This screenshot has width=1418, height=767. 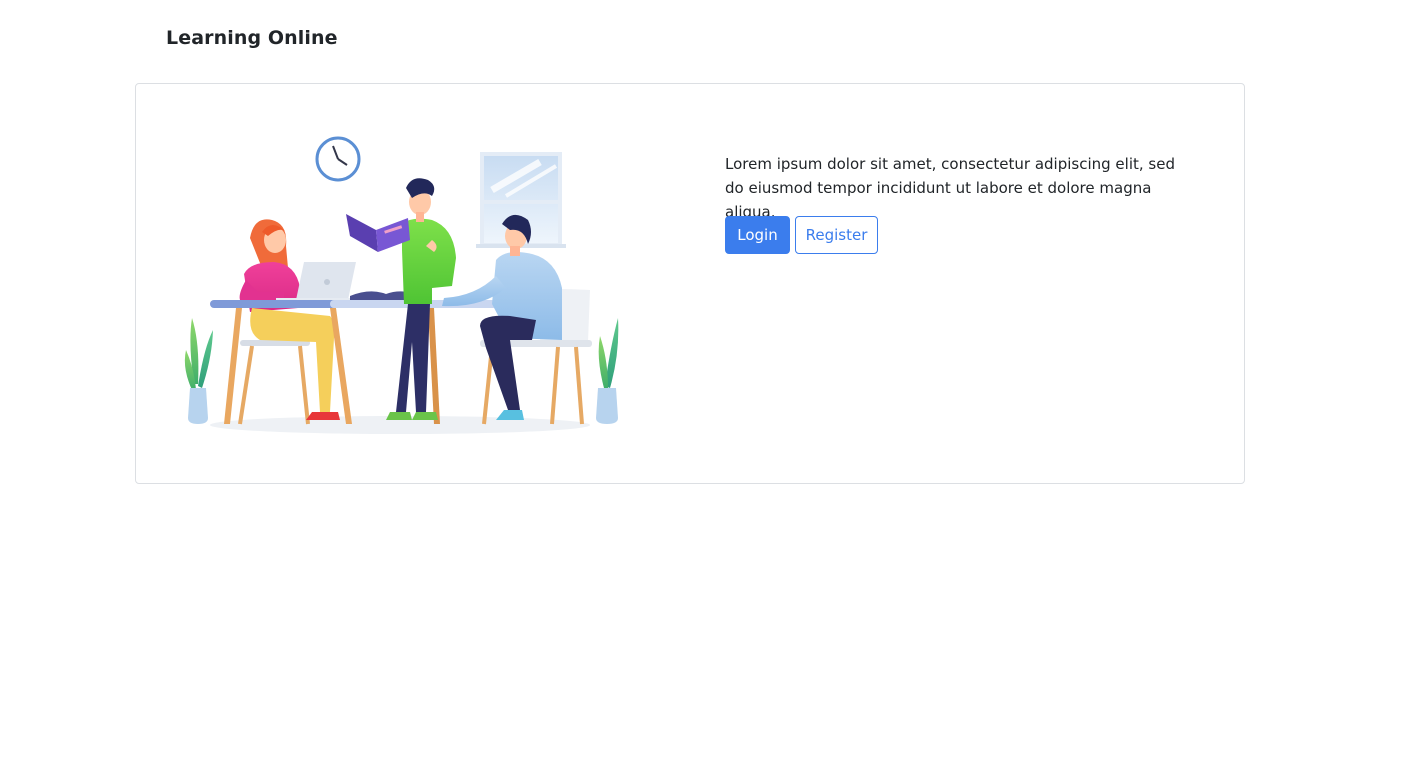 What do you see at coordinates (338, 159) in the screenshot?
I see `clock-icon` at bounding box center [338, 159].